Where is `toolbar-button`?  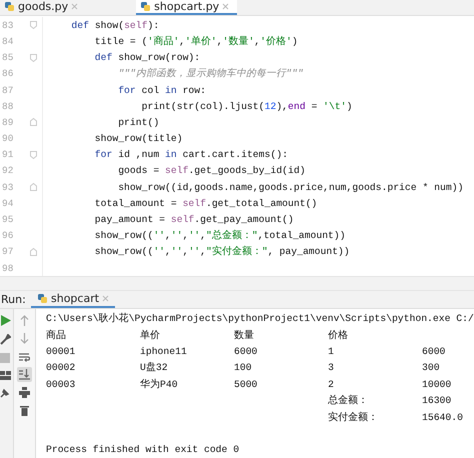
toolbar-button is located at coordinates (24, 410).